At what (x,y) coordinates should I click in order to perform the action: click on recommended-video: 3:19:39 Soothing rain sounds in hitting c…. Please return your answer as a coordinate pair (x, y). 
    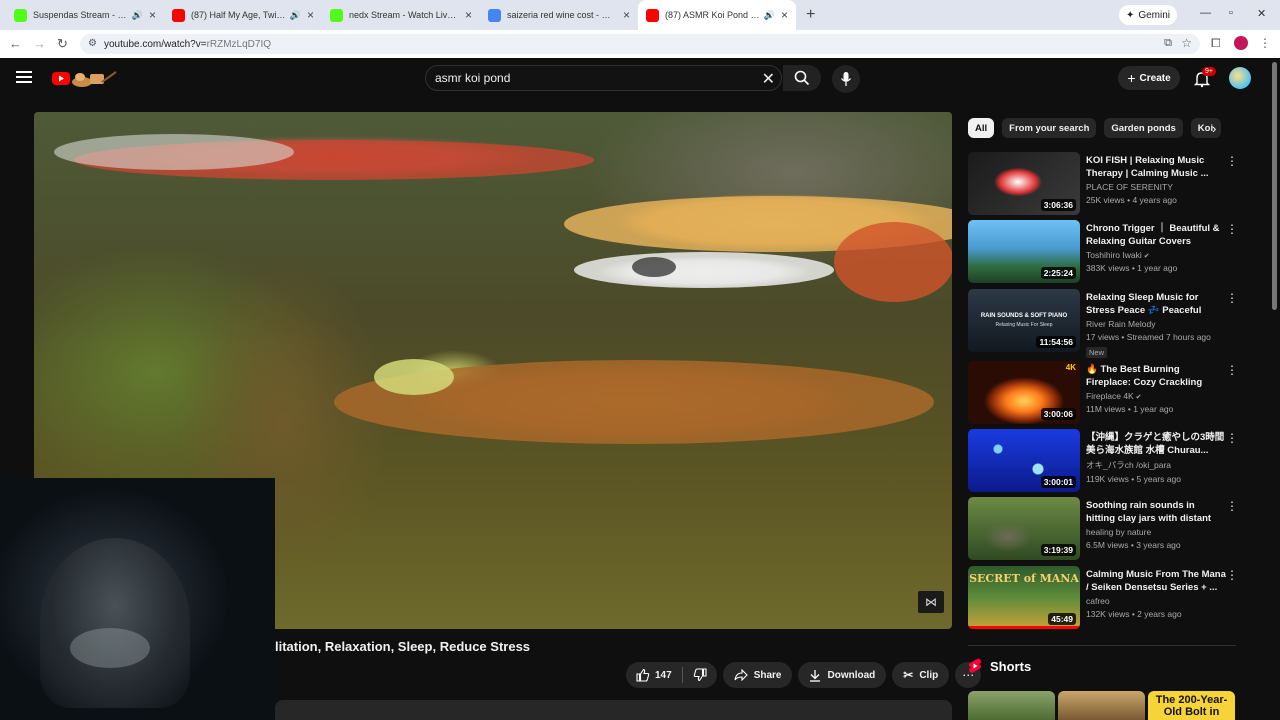
    Looking at the image, I should click on (1108, 529).